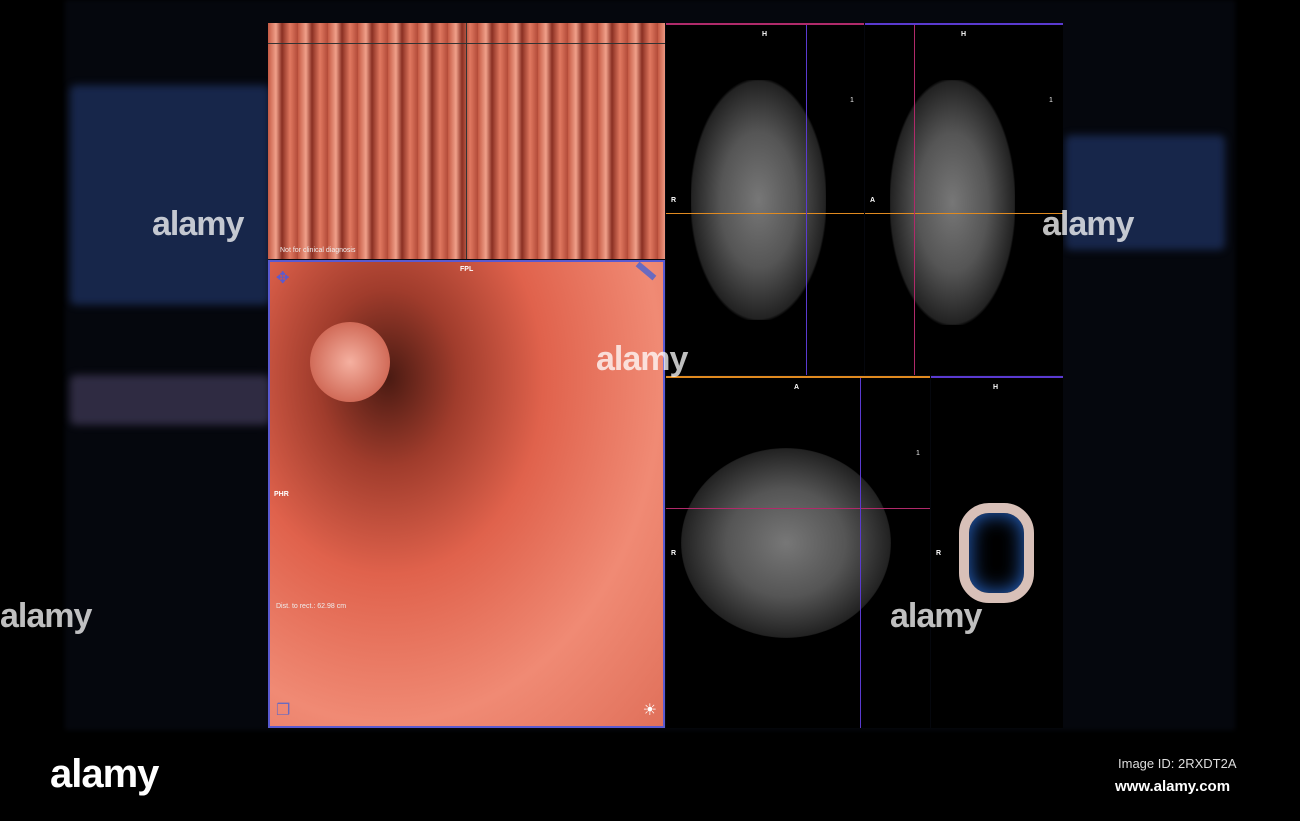 The height and width of the screenshot is (821, 1300). I want to click on axial-scale: 1, so click(918, 453).